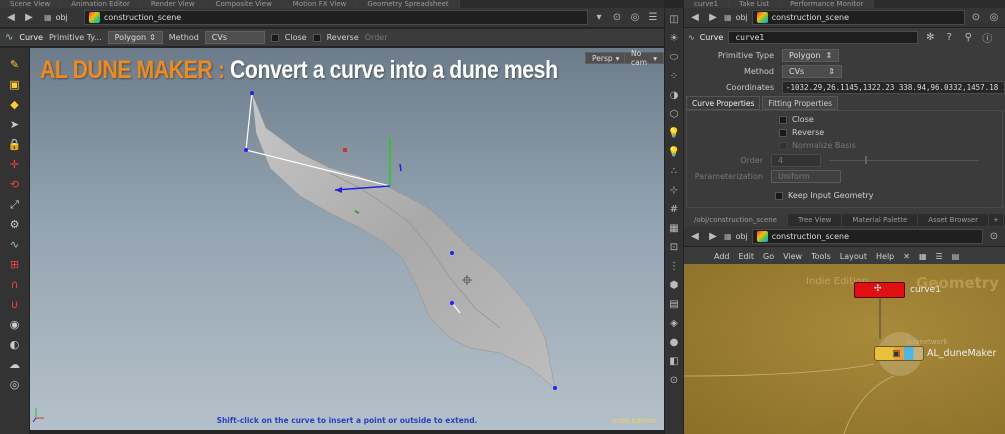  What do you see at coordinates (827, 4) in the screenshot?
I see `tab-performance-monitor: Performance Monitor` at bounding box center [827, 4].